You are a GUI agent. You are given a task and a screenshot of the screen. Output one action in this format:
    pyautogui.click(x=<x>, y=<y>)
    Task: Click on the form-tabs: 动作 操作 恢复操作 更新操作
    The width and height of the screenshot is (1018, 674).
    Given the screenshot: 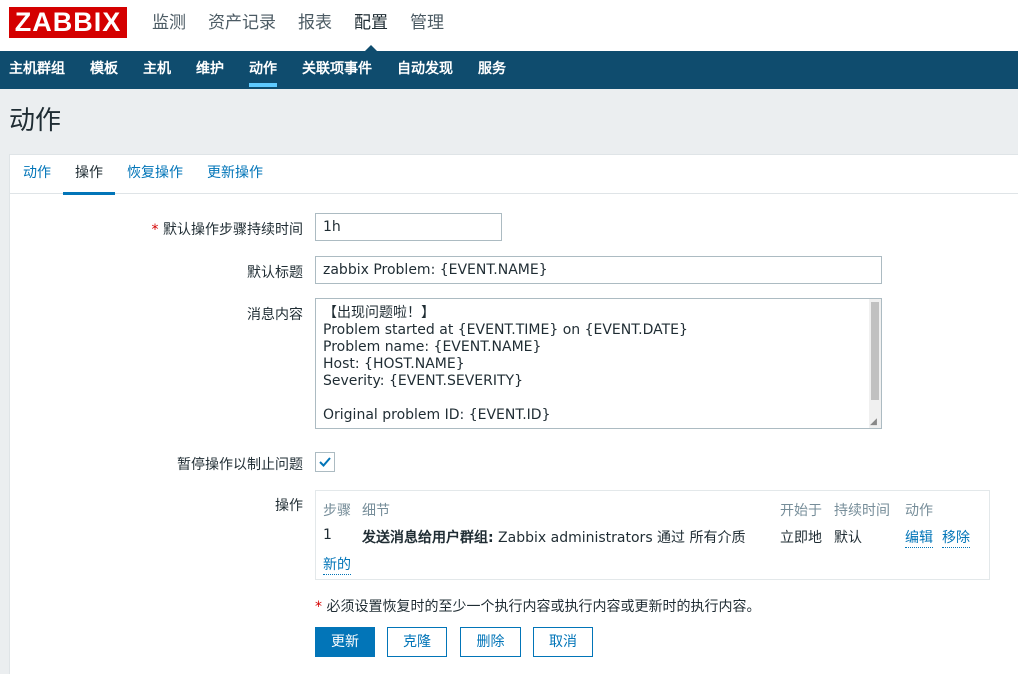 What is the action you would take?
    pyautogui.click(x=514, y=175)
    